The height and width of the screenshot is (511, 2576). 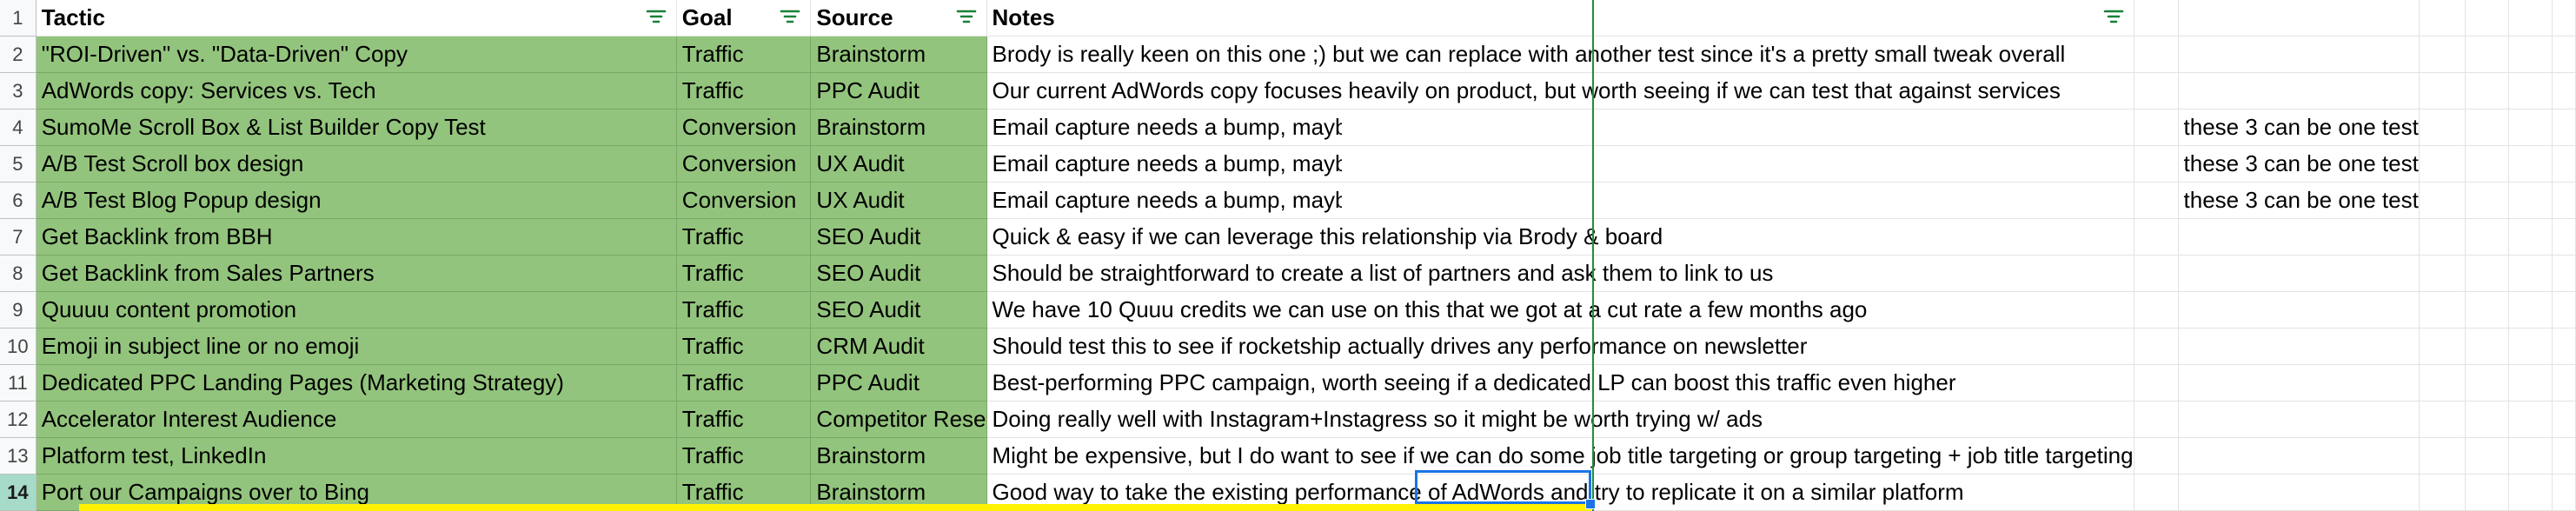 What do you see at coordinates (1590, 504) in the screenshot?
I see `fill-handle` at bounding box center [1590, 504].